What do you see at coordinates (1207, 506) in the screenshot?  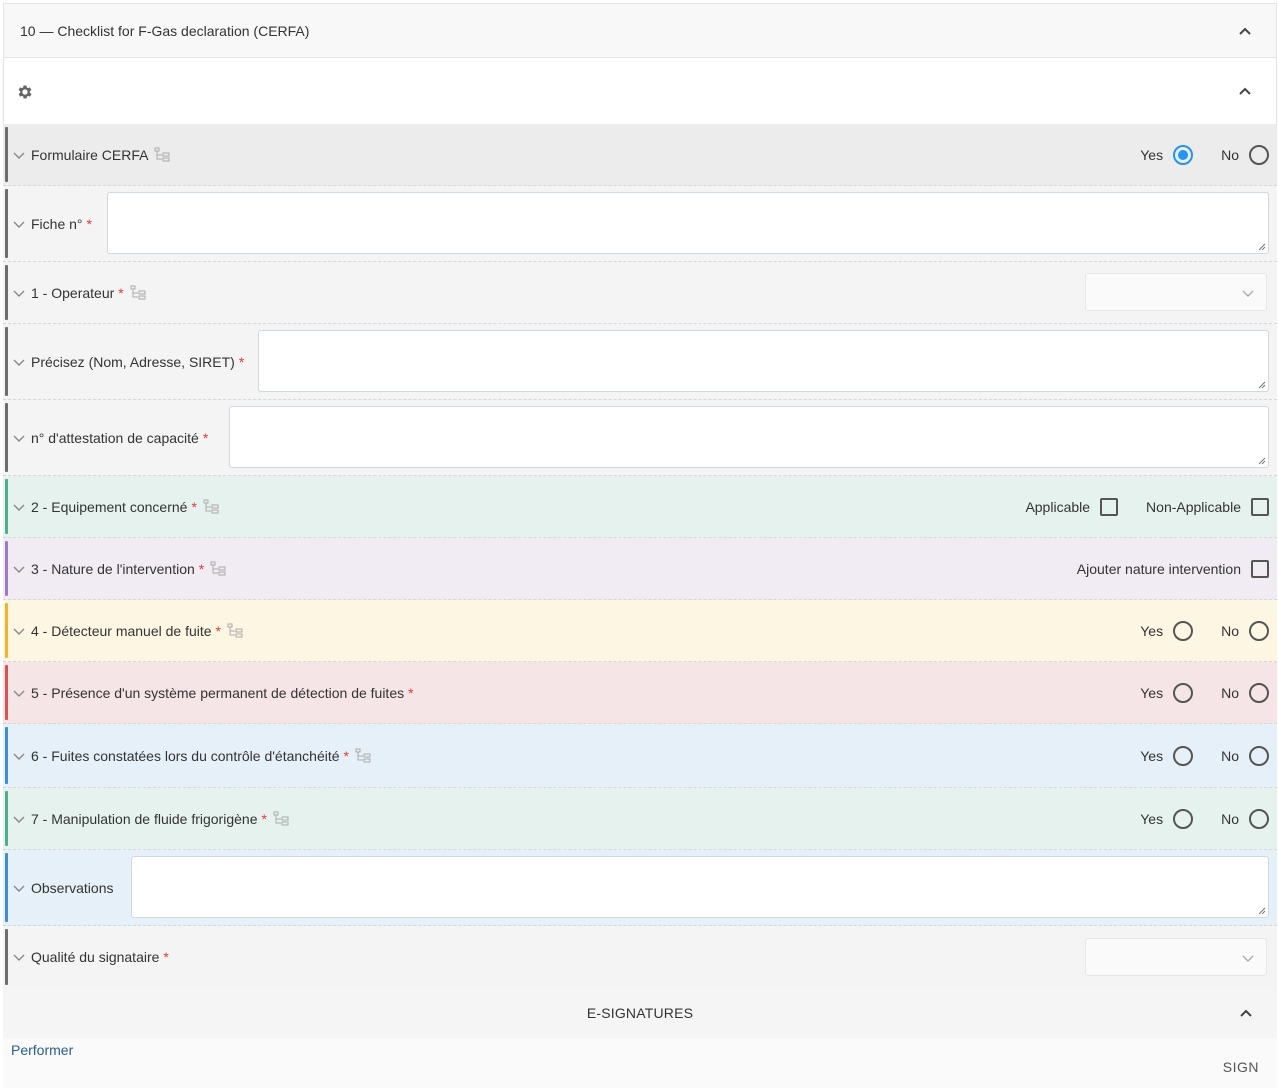 I see `checkbox-non-applicable: Non-Applicable` at bounding box center [1207, 506].